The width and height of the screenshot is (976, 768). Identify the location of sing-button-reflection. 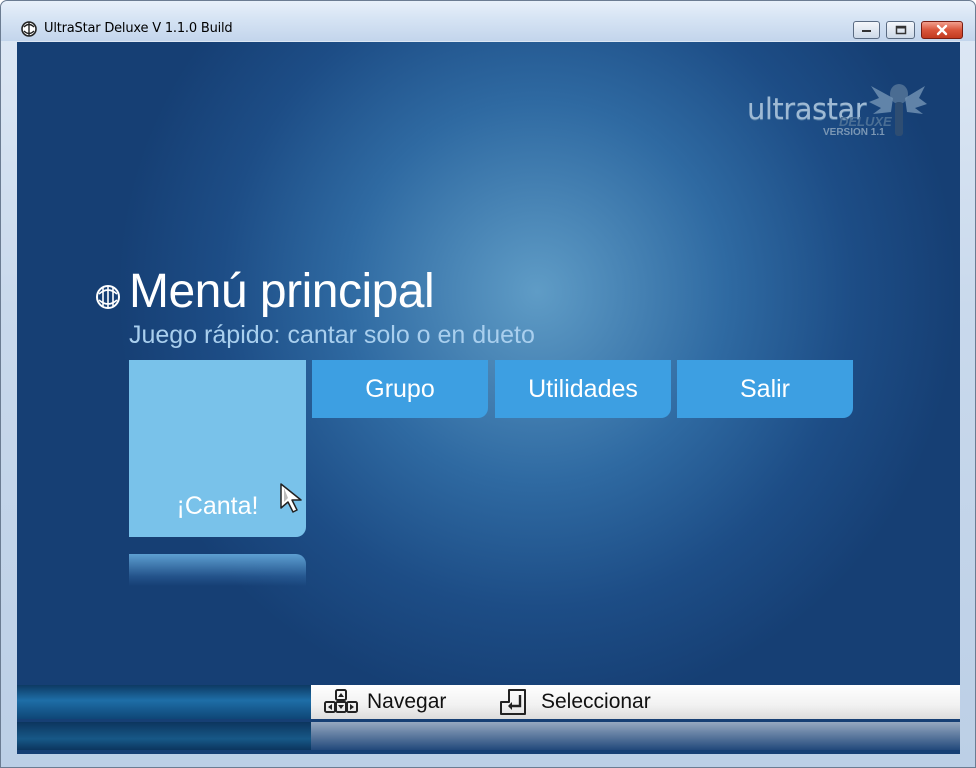
(217, 570).